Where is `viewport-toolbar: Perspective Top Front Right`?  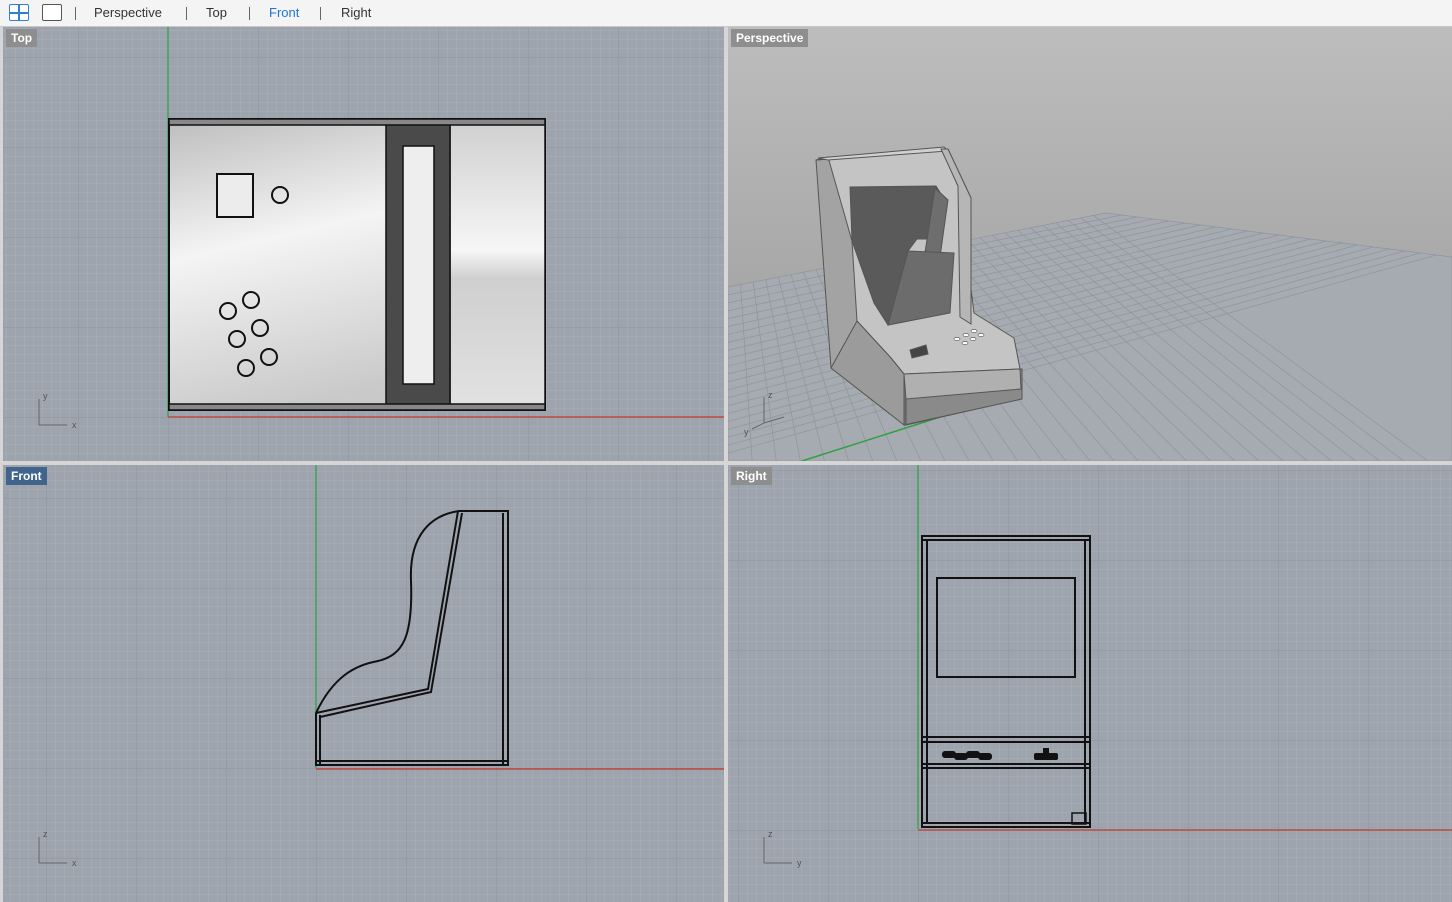 viewport-toolbar: Perspective Top Front Right is located at coordinates (726, 13).